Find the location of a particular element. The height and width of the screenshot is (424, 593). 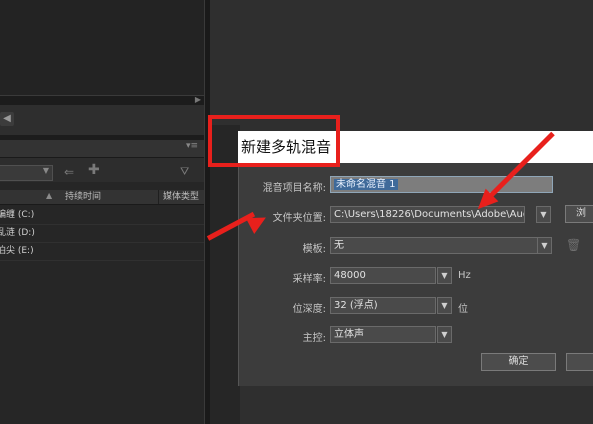

list-item: 泊尖 (E:) is located at coordinates (102, 252).